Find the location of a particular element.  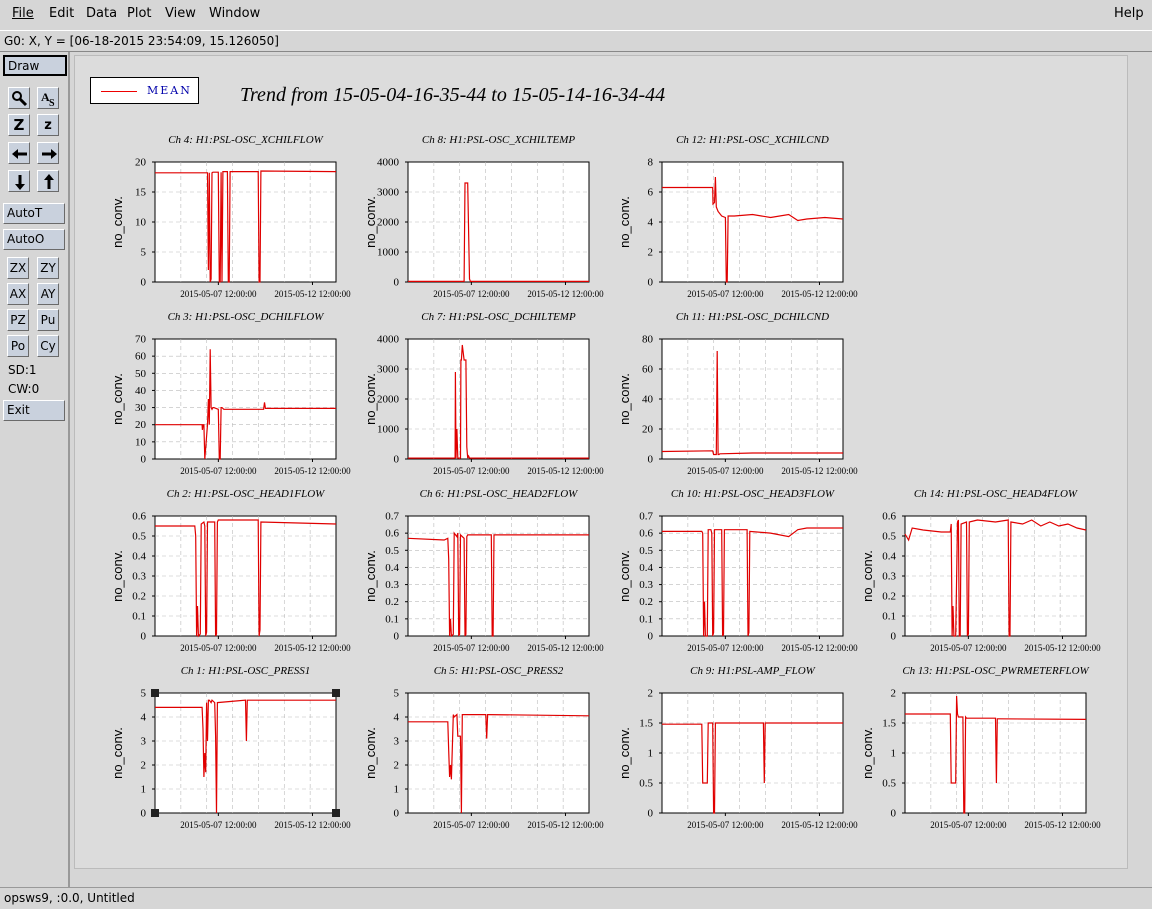

y-tick-label: 1000 is located at coordinates (388, 253).